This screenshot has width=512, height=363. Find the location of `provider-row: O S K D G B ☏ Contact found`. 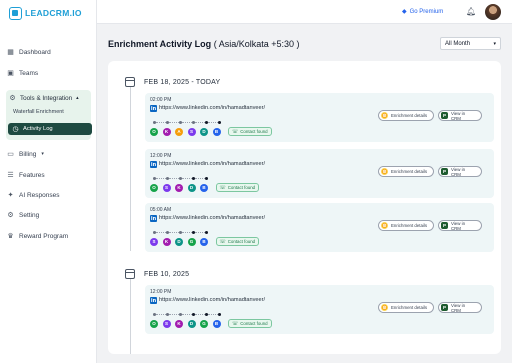

provider-row: O S K D G B ☏ Contact found is located at coordinates (211, 323).